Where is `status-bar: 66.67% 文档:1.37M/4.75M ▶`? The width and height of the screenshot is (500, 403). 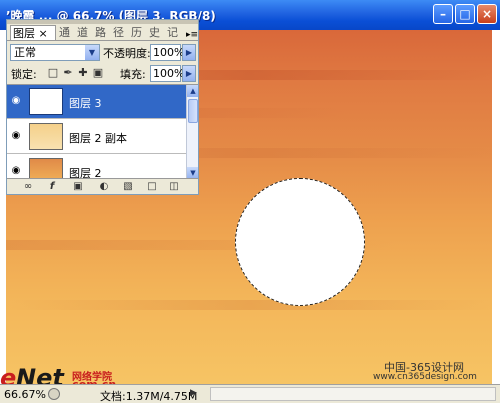 status-bar: 66.67% 文档:1.37M/4.75M ▶ is located at coordinates (250, 393).